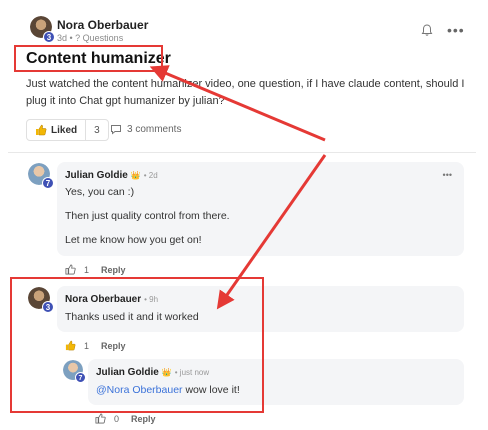 This screenshot has width=488, height=430. I want to click on arrow-to-title, so click(237, 103).